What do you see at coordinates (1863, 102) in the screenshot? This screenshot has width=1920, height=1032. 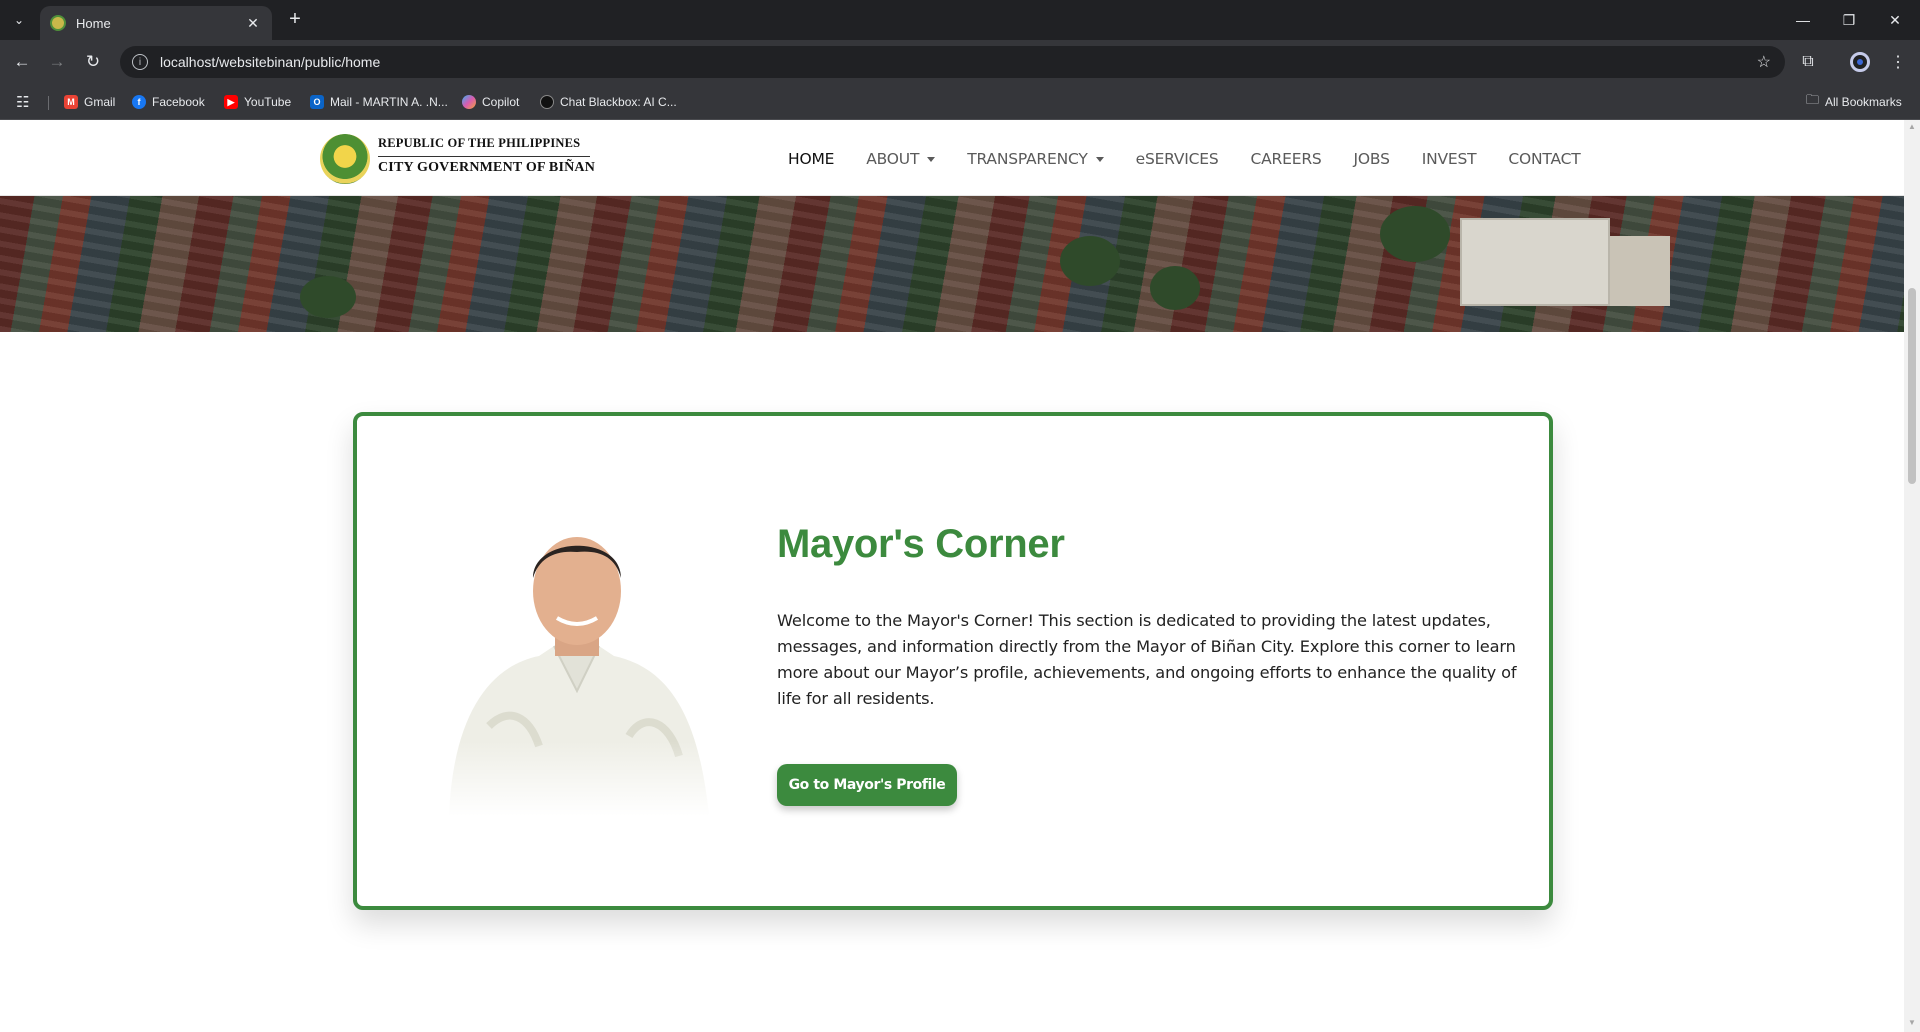 I see `all-bookmarks-label: All Bookmarks` at bounding box center [1863, 102].